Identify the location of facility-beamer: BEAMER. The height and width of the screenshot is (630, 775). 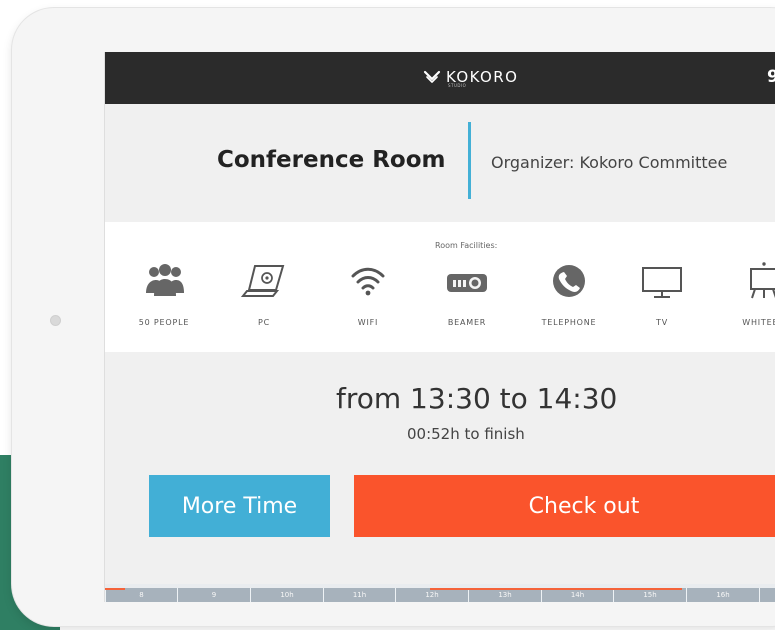
(467, 300).